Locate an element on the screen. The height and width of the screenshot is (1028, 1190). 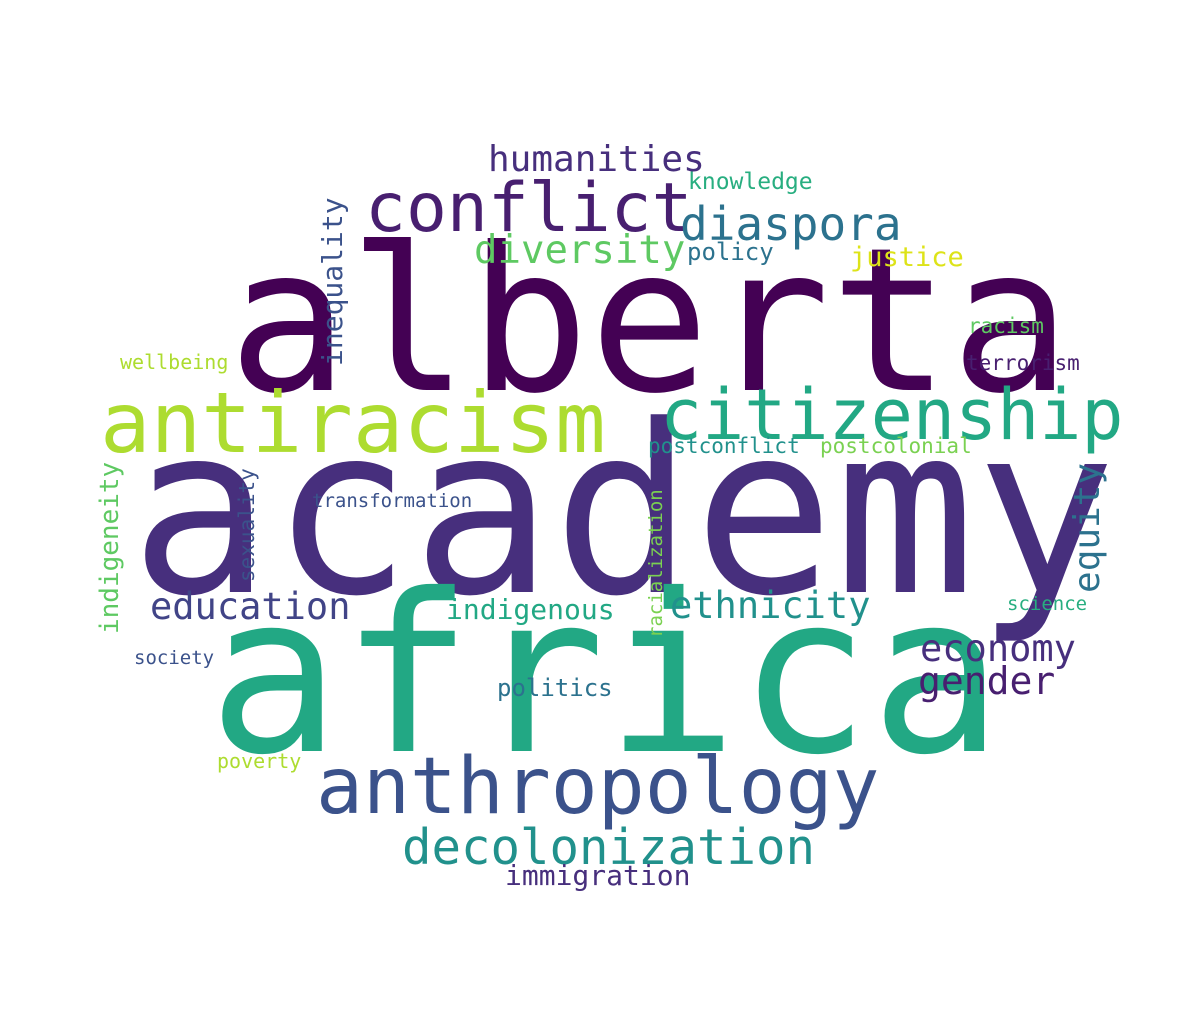
word-transformation: transformation is located at coordinates (392, 501).